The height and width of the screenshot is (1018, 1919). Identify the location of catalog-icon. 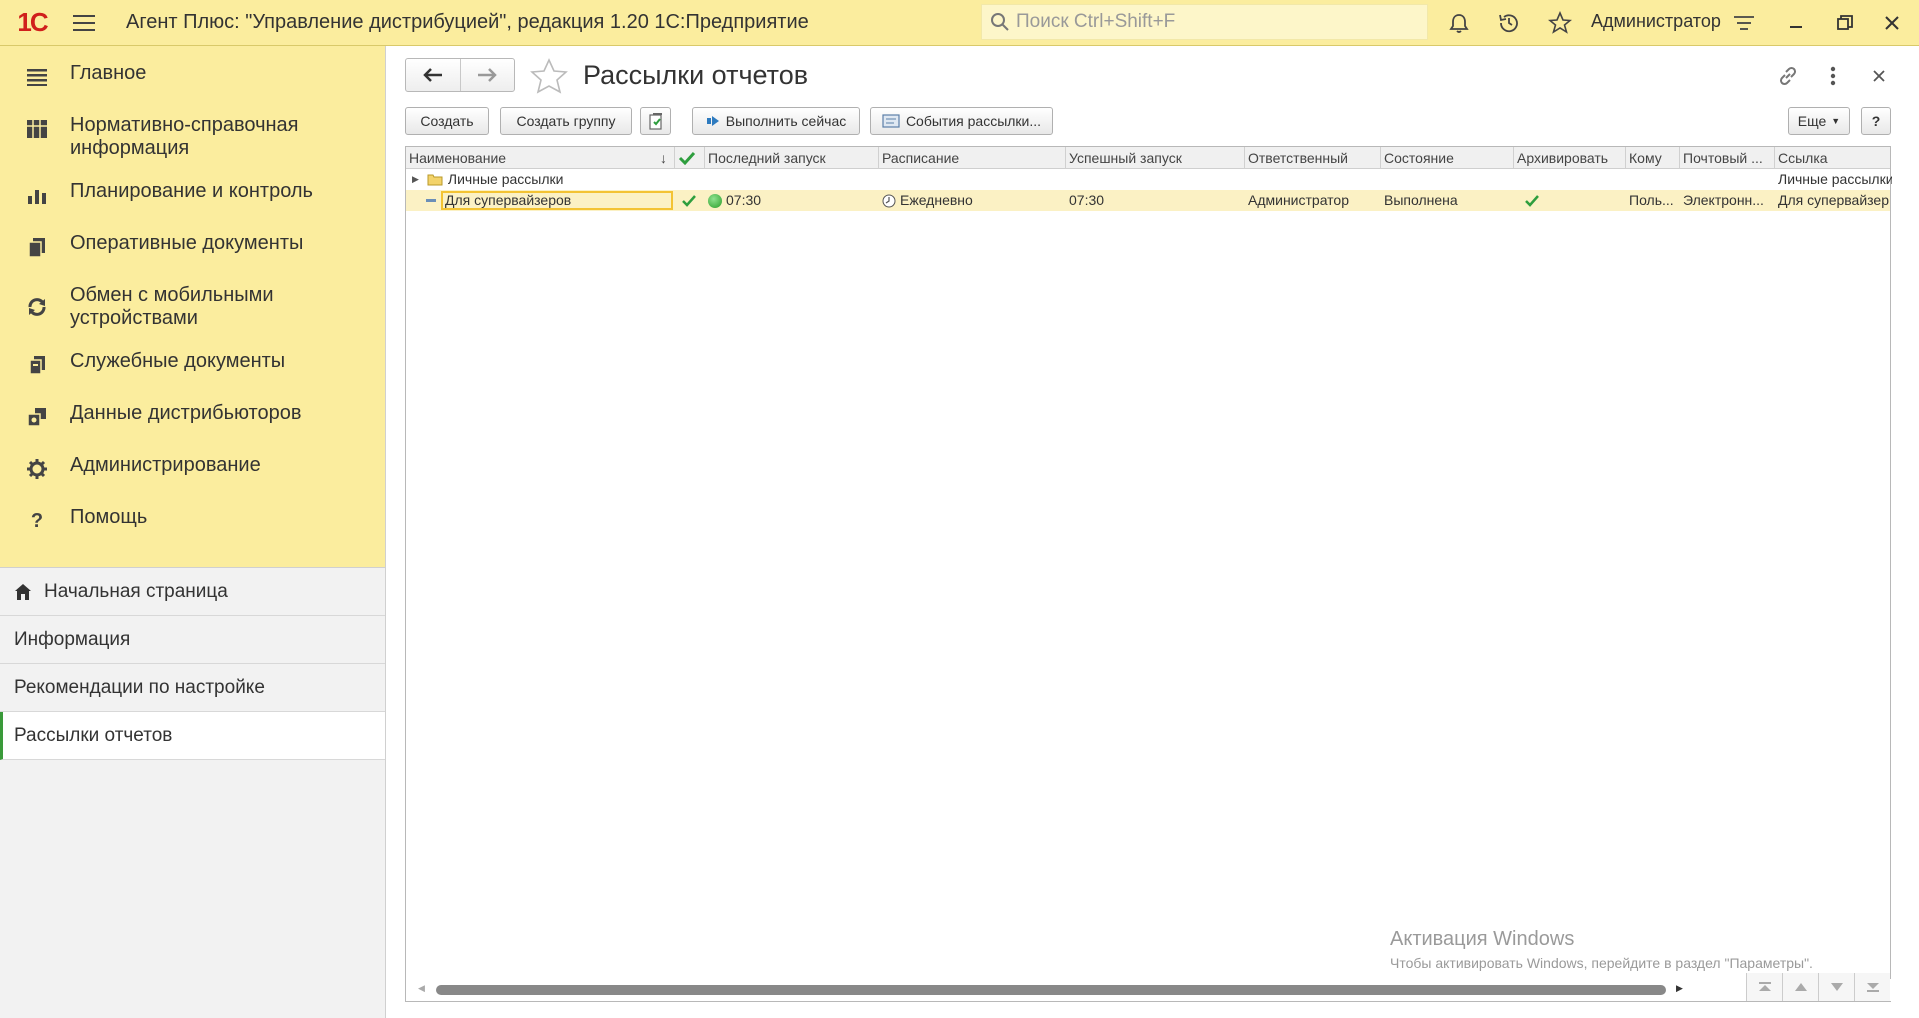
(37, 129).